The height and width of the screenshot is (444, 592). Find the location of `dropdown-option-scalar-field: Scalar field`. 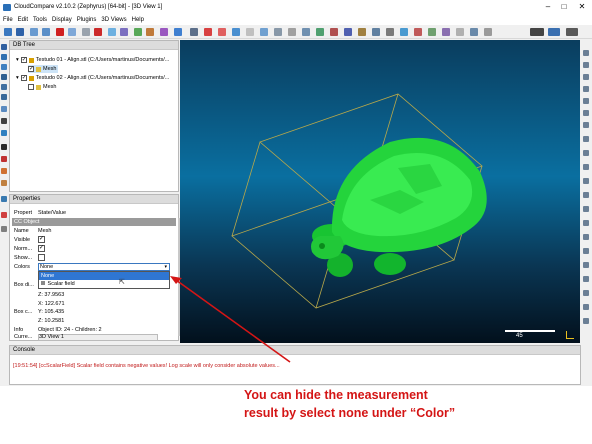

dropdown-option-scalar-field: Scalar field is located at coordinates (104, 284).